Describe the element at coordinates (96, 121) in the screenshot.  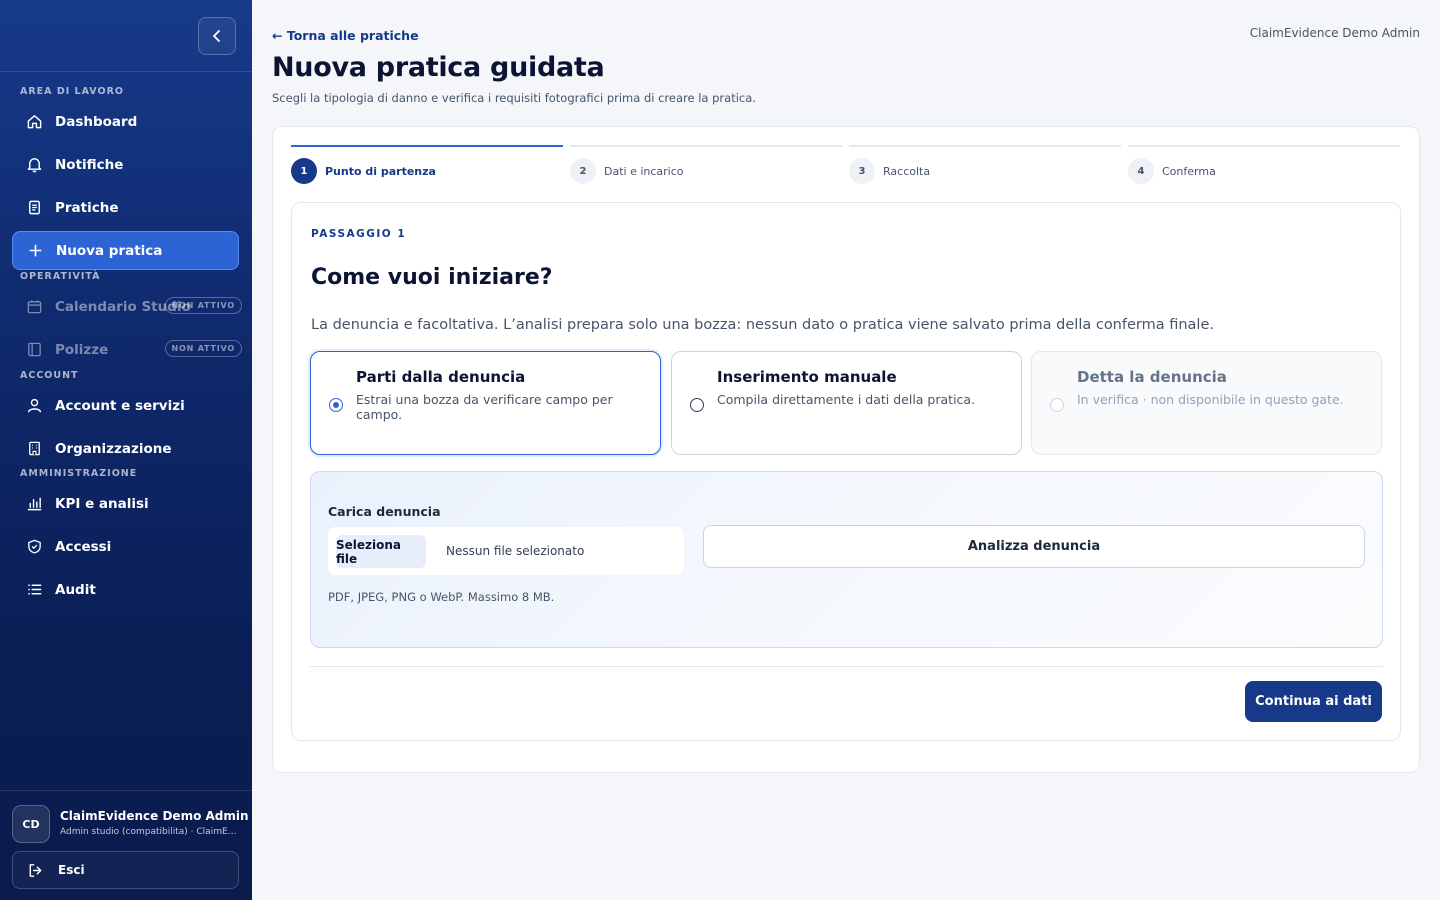
I see `sidebar-item-label: Dashboard` at that location.